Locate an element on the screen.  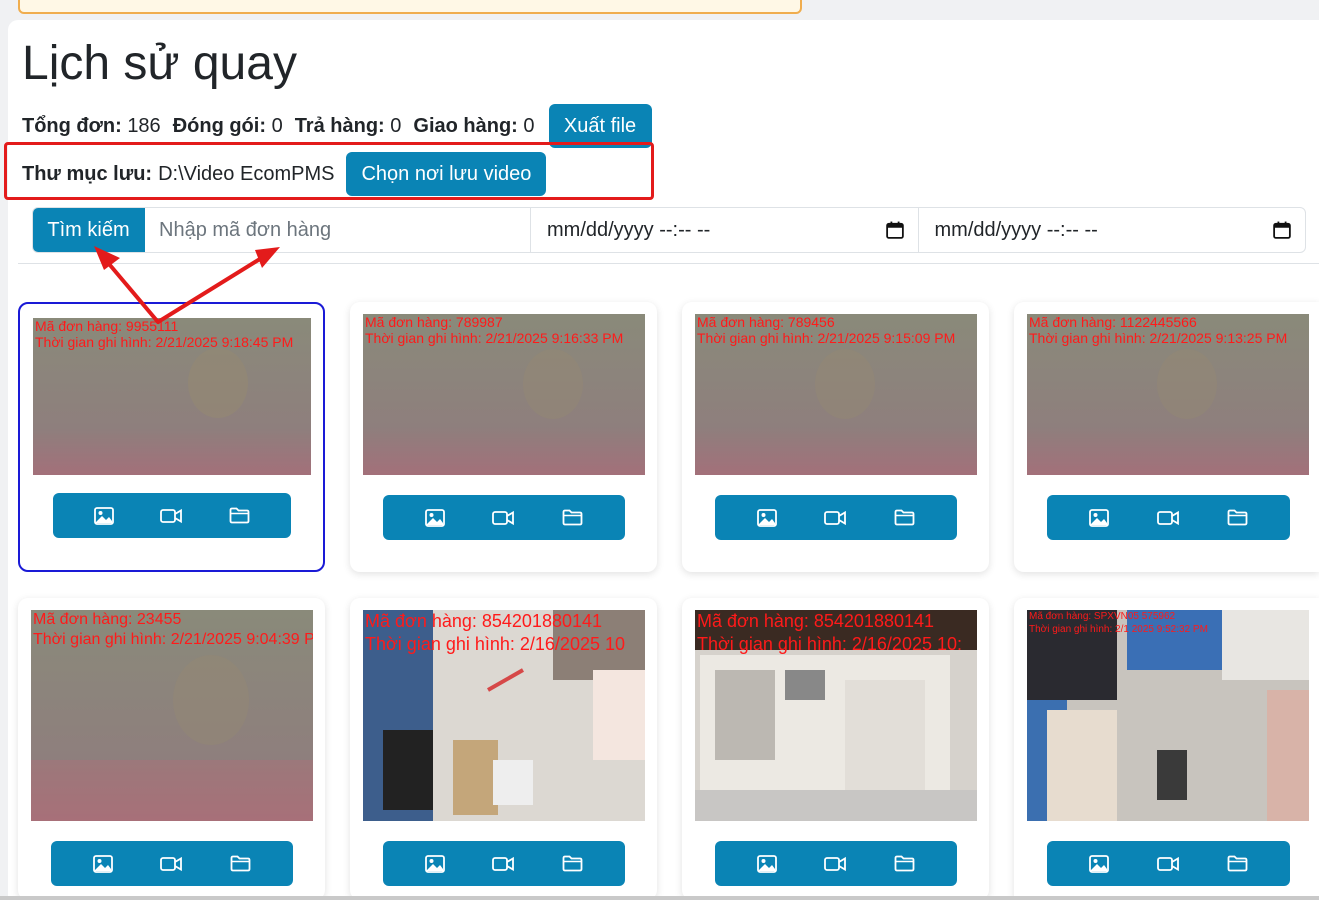
thumbnail-image is located at coordinates (1168, 715).